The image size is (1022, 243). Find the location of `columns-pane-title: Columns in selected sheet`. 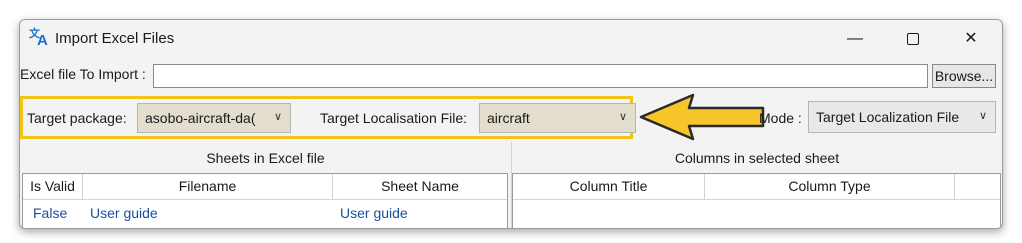

columns-pane-title: Columns in selected sheet is located at coordinates (757, 158).